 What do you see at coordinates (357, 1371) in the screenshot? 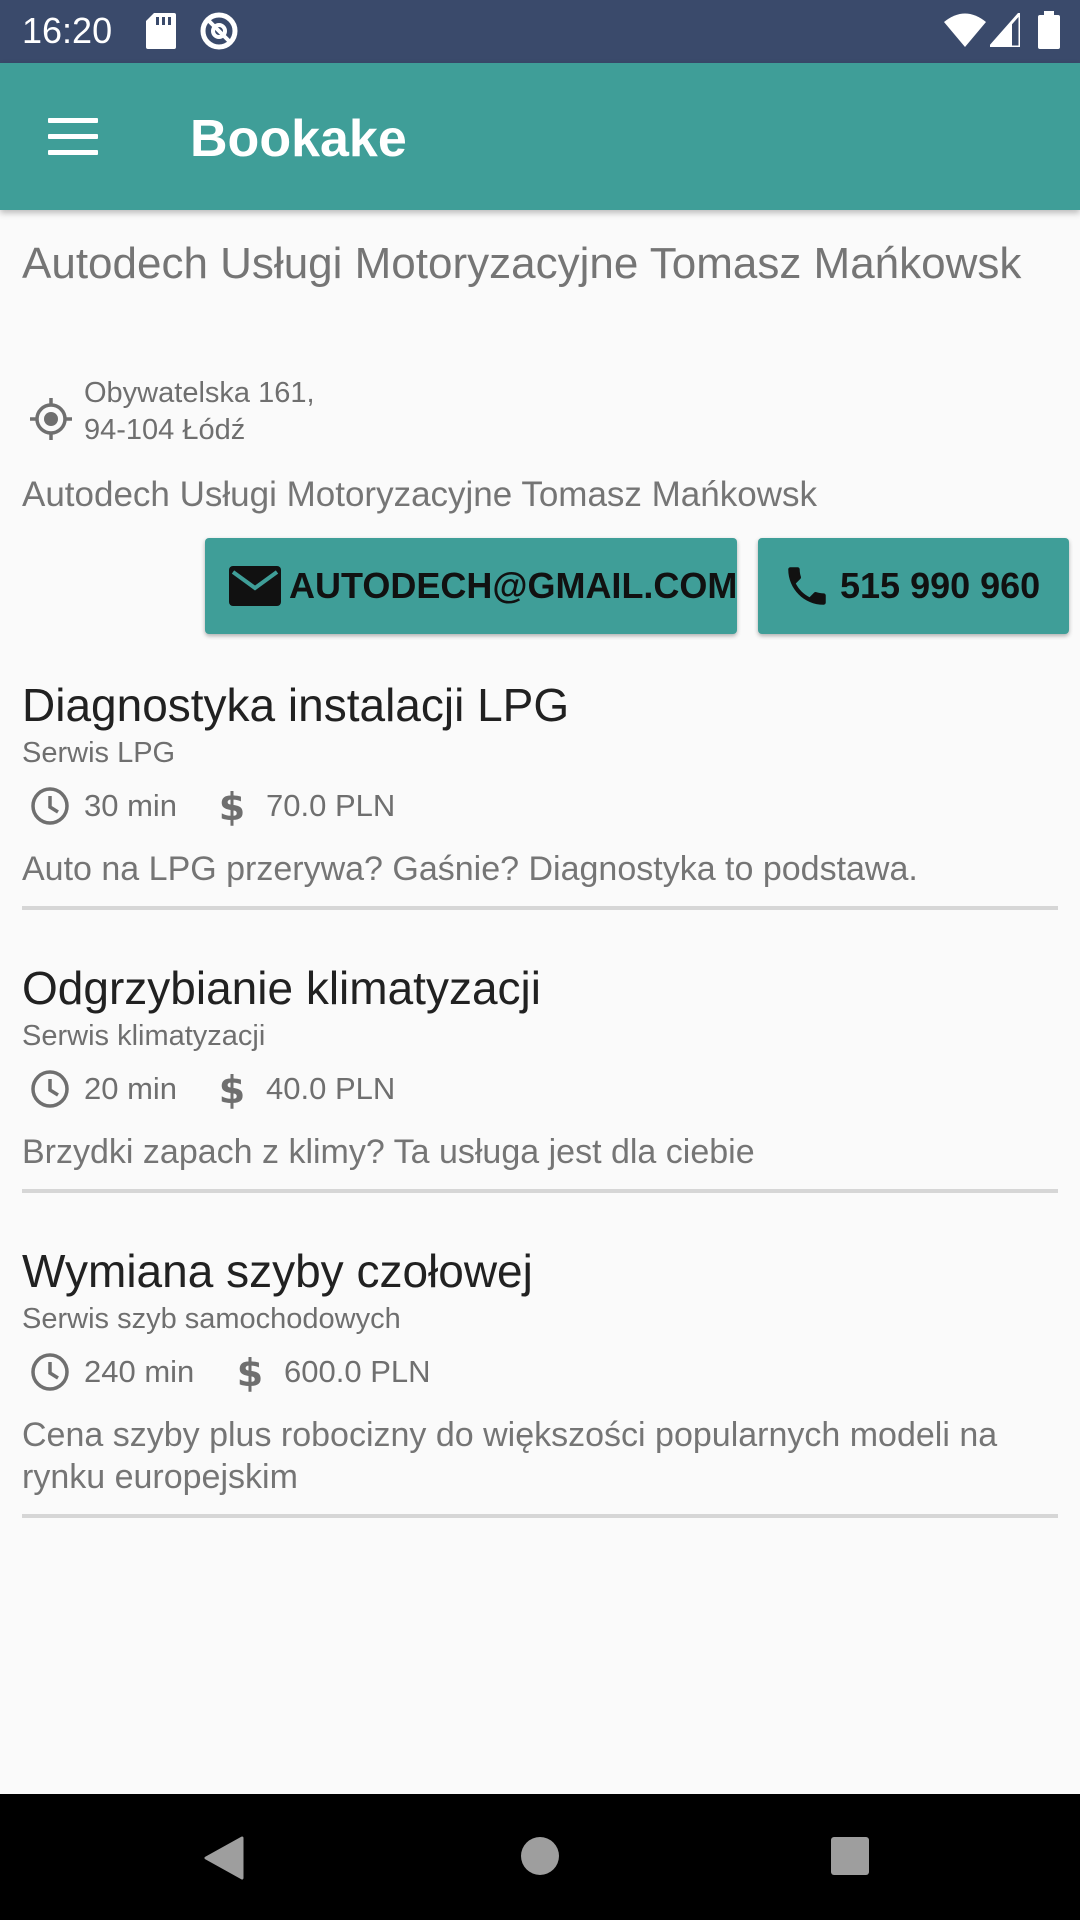
I see `service-price: 600.0 PLN` at bounding box center [357, 1371].